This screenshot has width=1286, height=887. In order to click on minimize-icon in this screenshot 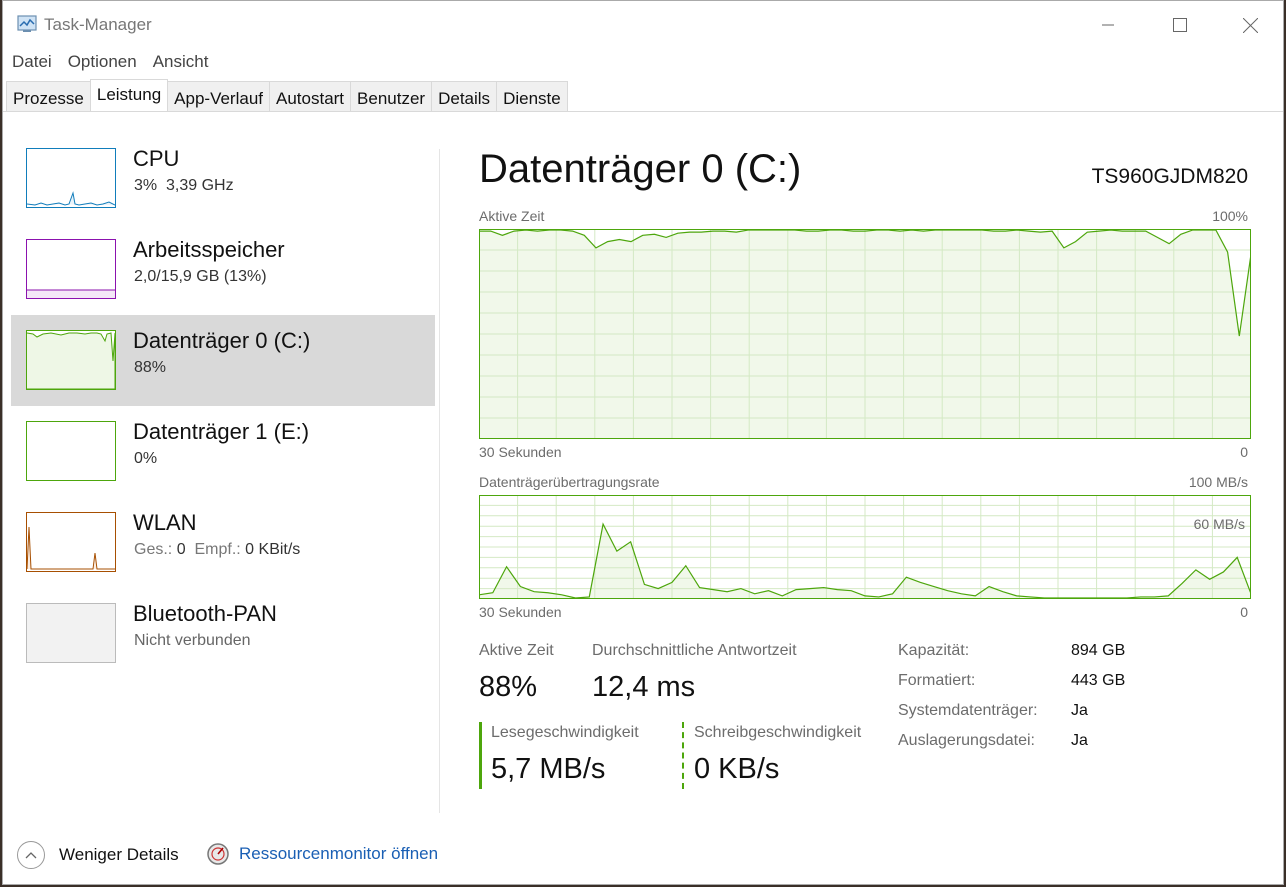, I will do `click(1108, 25)`.